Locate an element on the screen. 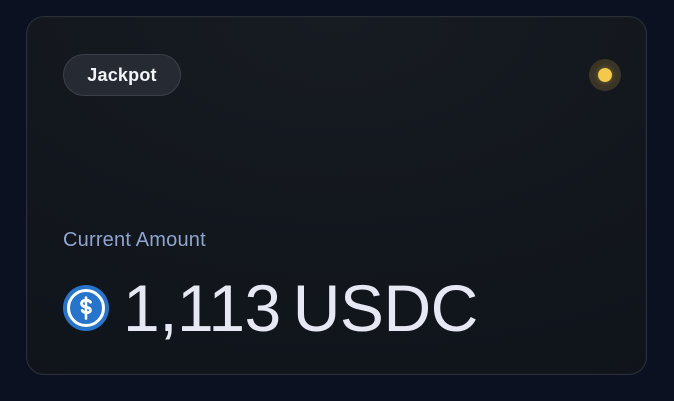  jackpot-badge-label: Jackpot is located at coordinates (122, 74).